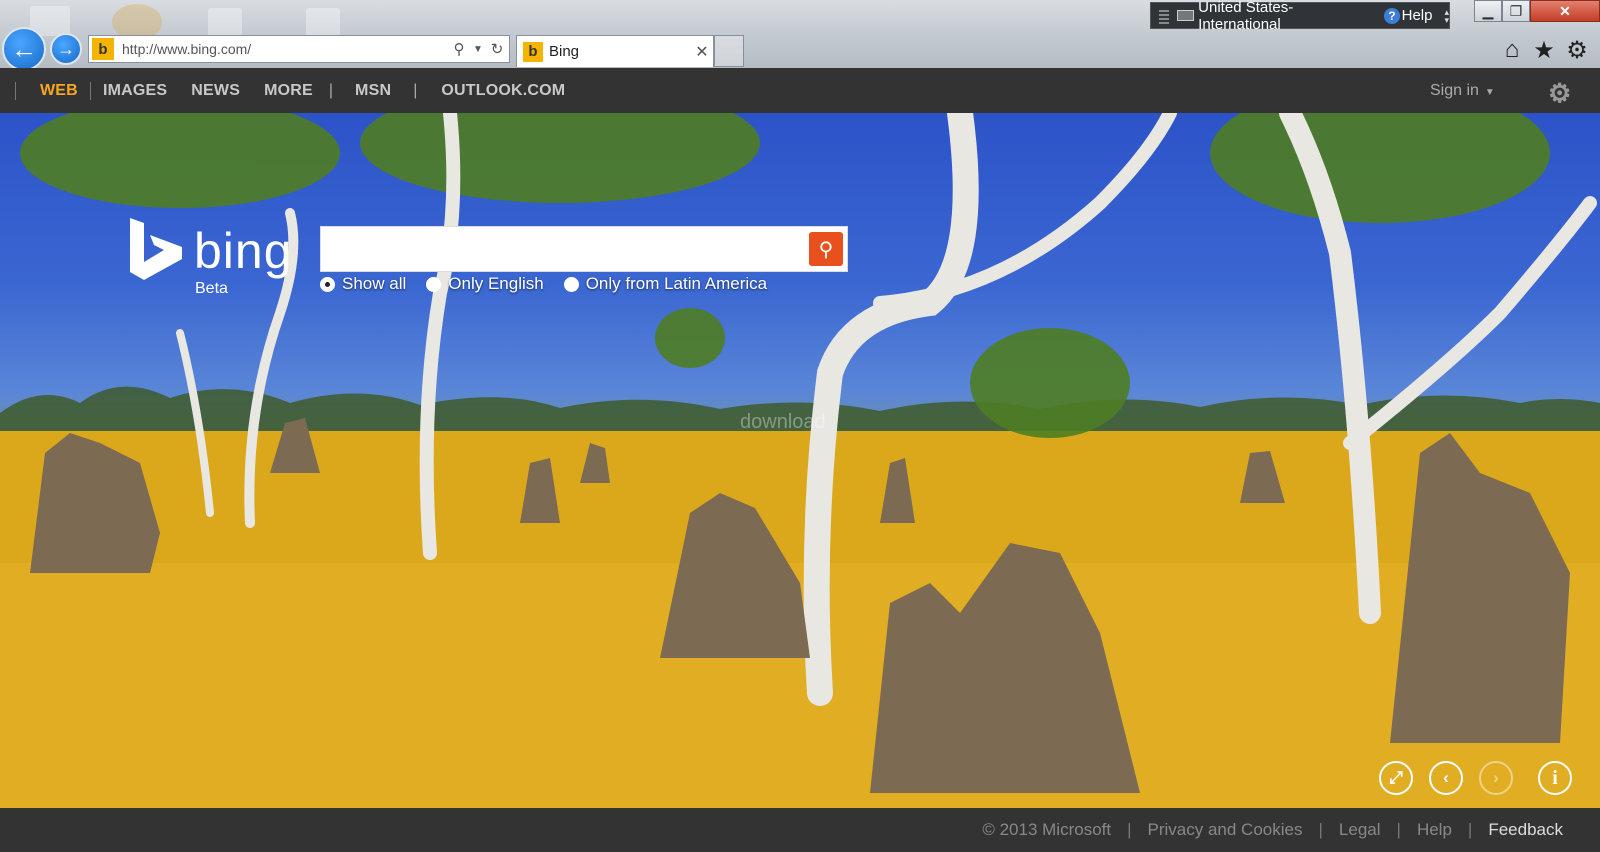 This screenshot has height=852, width=1600. I want to click on beta-label: Beta, so click(211, 288).